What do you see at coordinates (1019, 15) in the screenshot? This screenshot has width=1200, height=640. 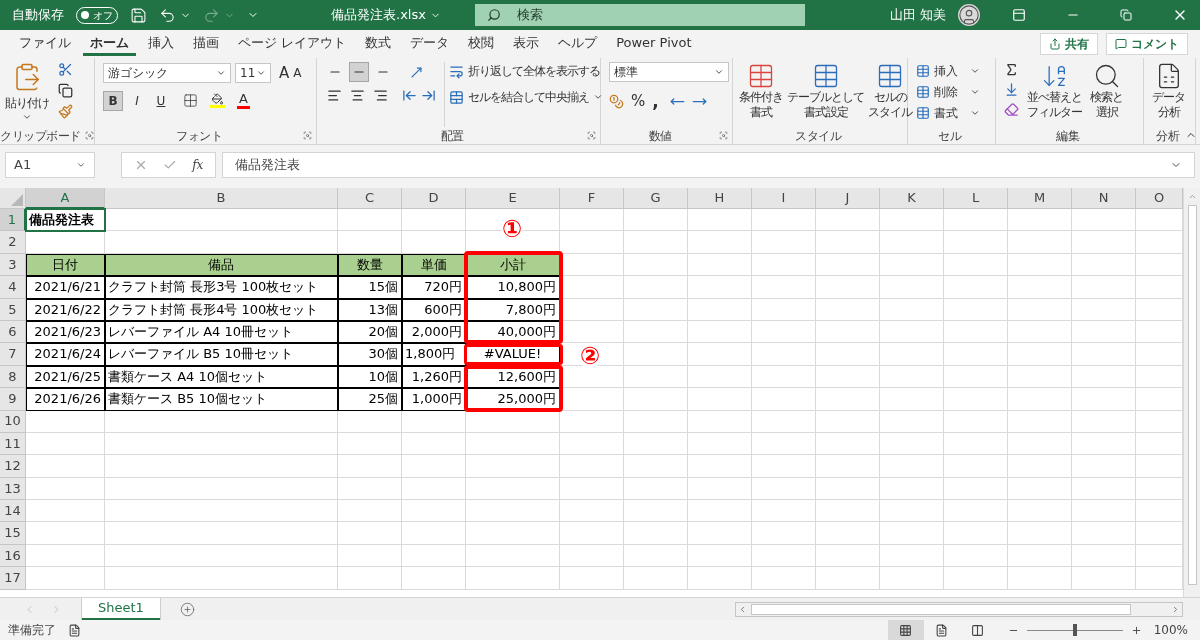 I see `ribbon-display-icon` at bounding box center [1019, 15].